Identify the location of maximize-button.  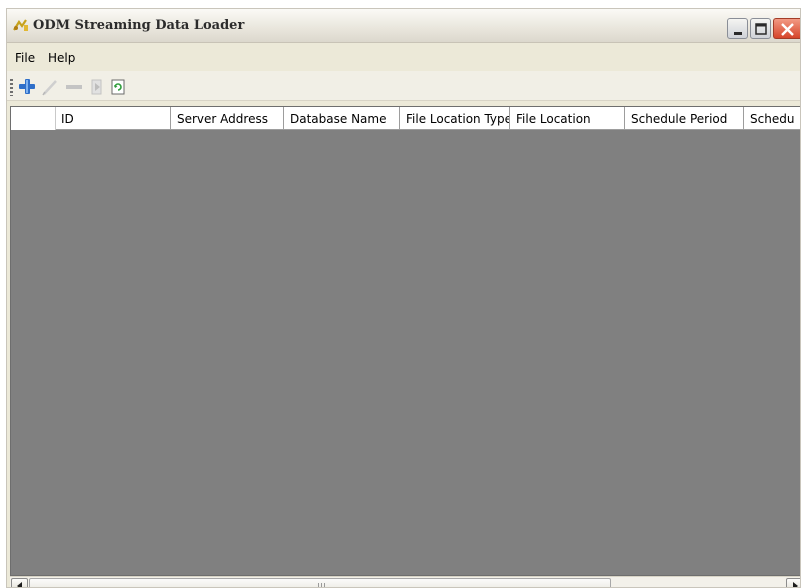
(760, 28).